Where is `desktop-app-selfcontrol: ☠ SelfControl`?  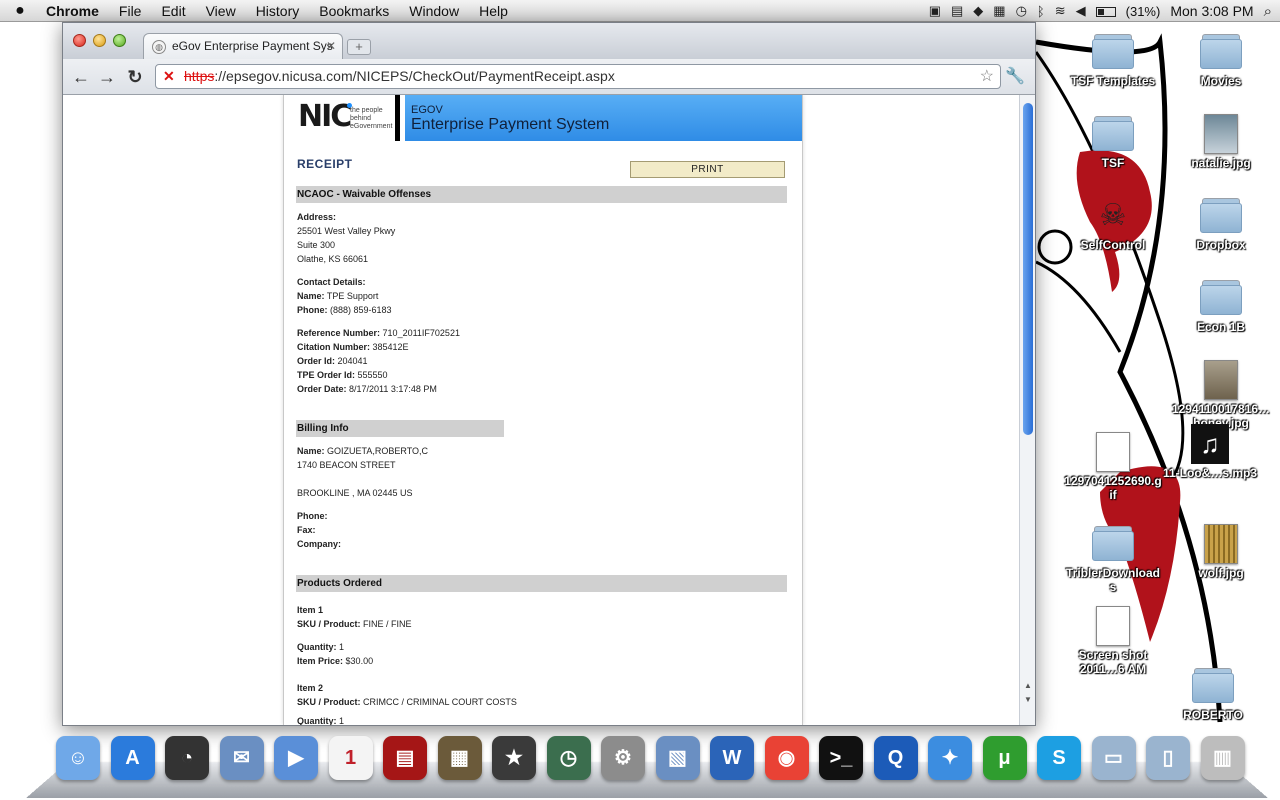 desktop-app-selfcontrol: ☠ SelfControl is located at coordinates (1113, 224).